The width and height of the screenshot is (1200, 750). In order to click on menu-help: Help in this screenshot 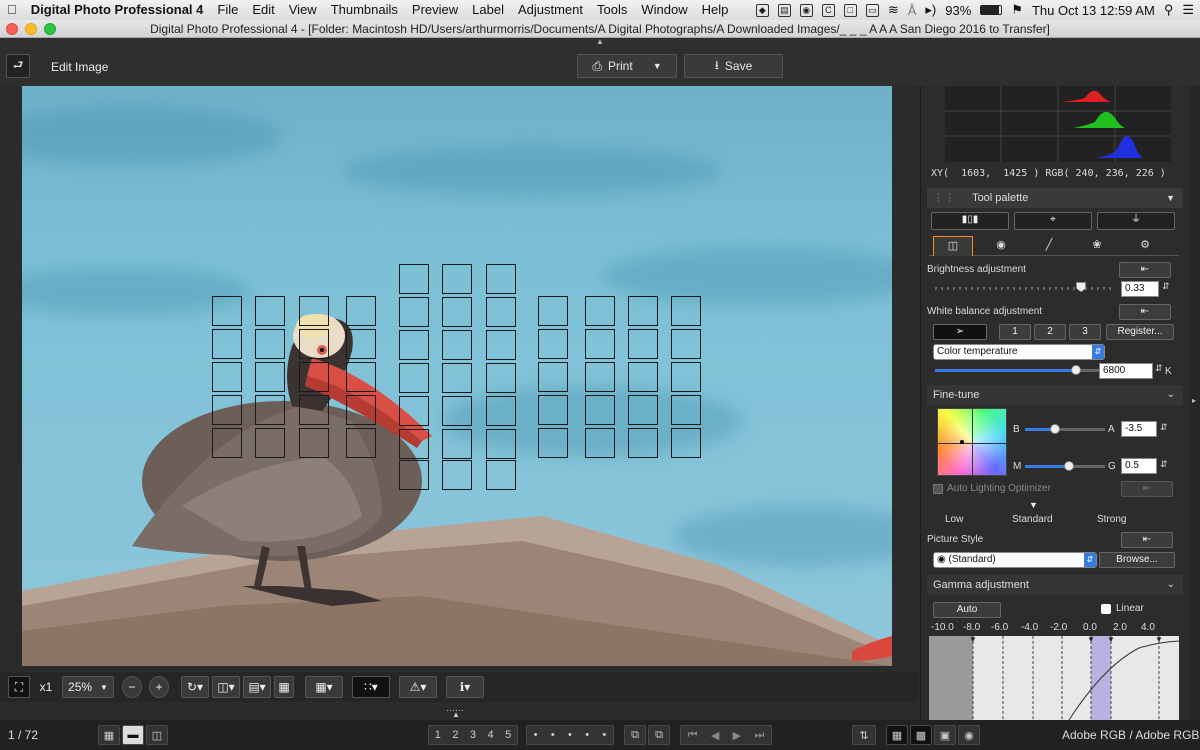, I will do `click(715, 10)`.